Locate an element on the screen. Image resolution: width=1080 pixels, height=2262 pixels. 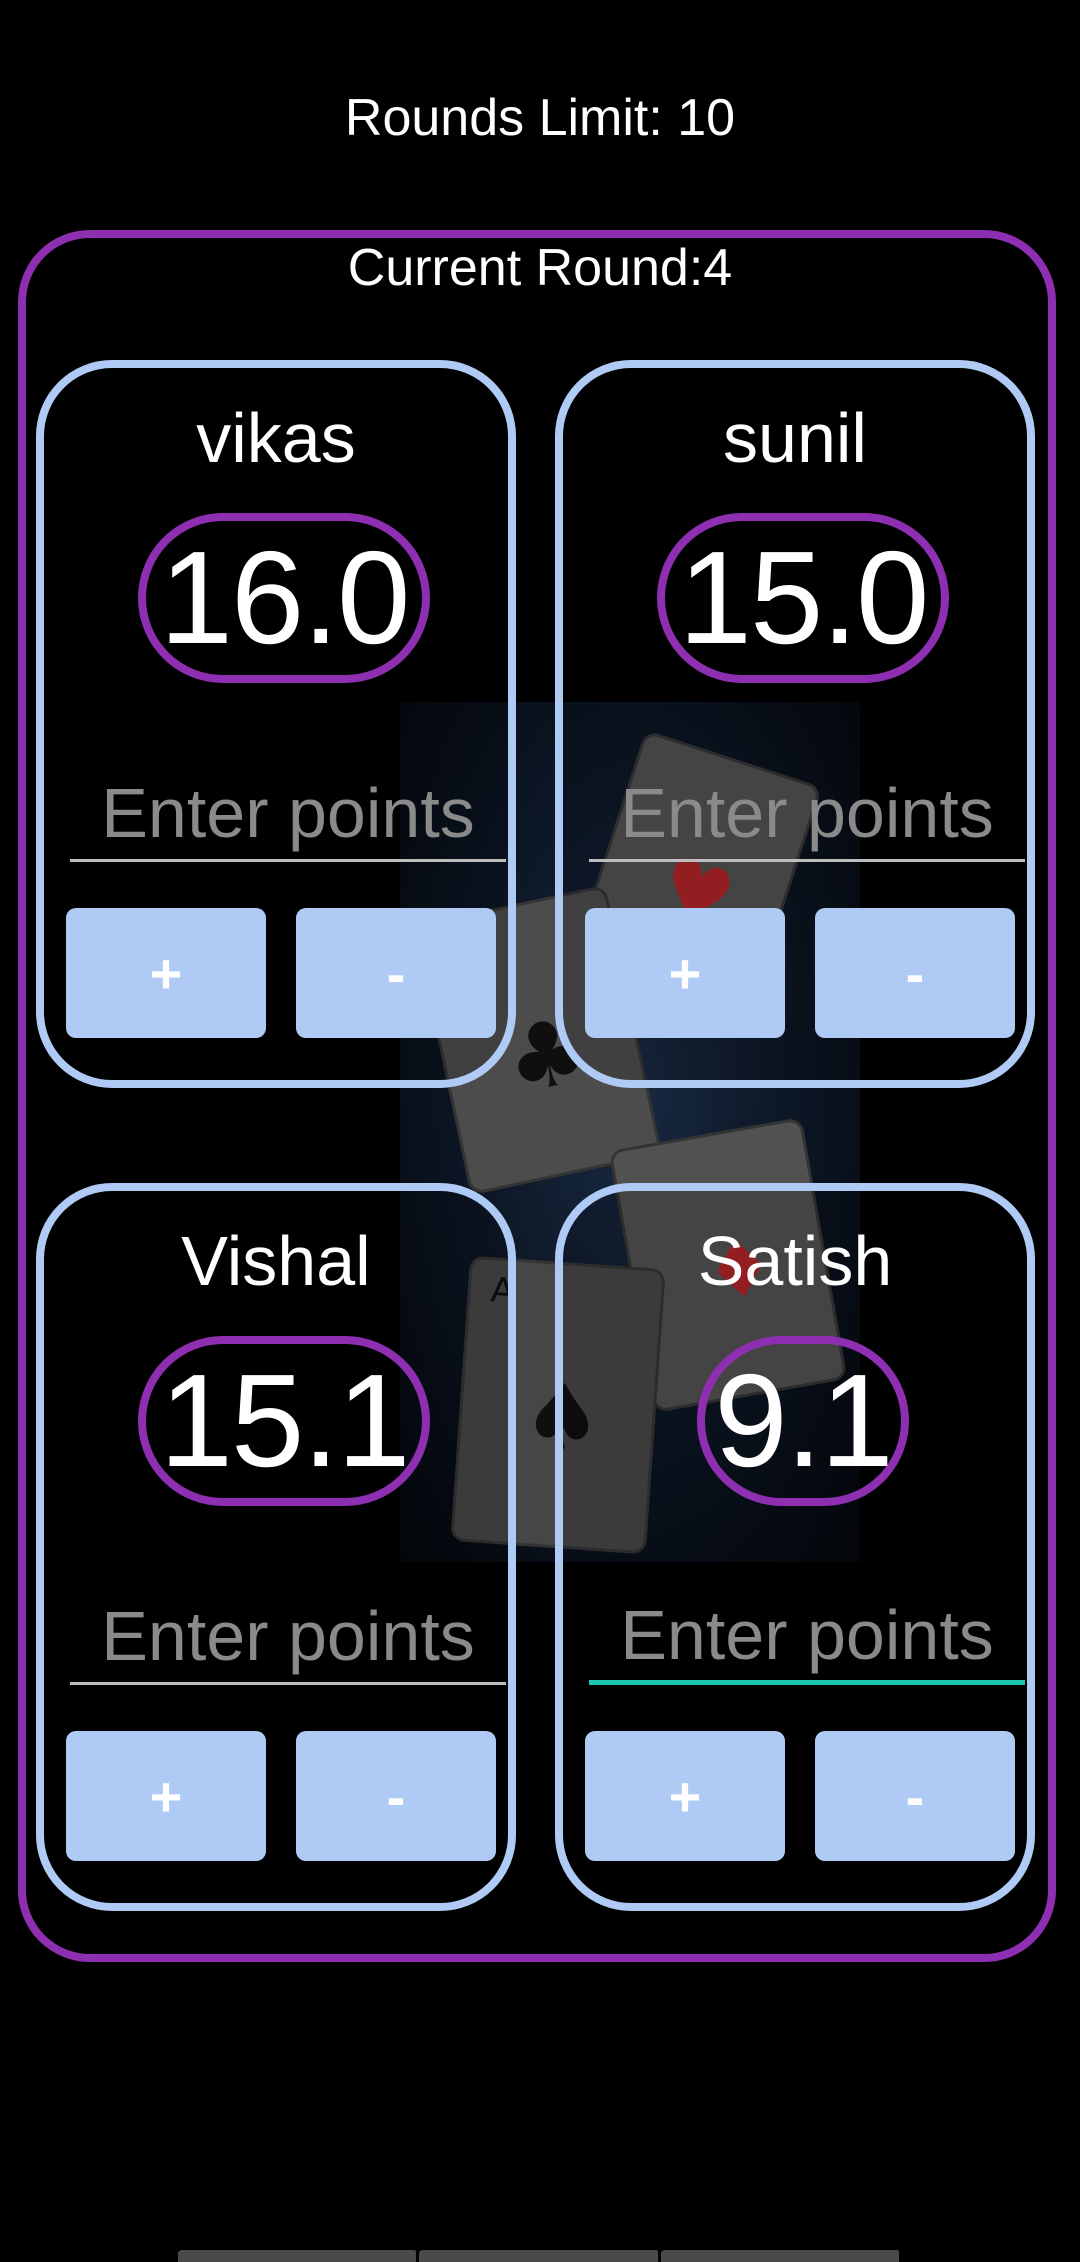
nav-home-button is located at coordinates (540, 2256).